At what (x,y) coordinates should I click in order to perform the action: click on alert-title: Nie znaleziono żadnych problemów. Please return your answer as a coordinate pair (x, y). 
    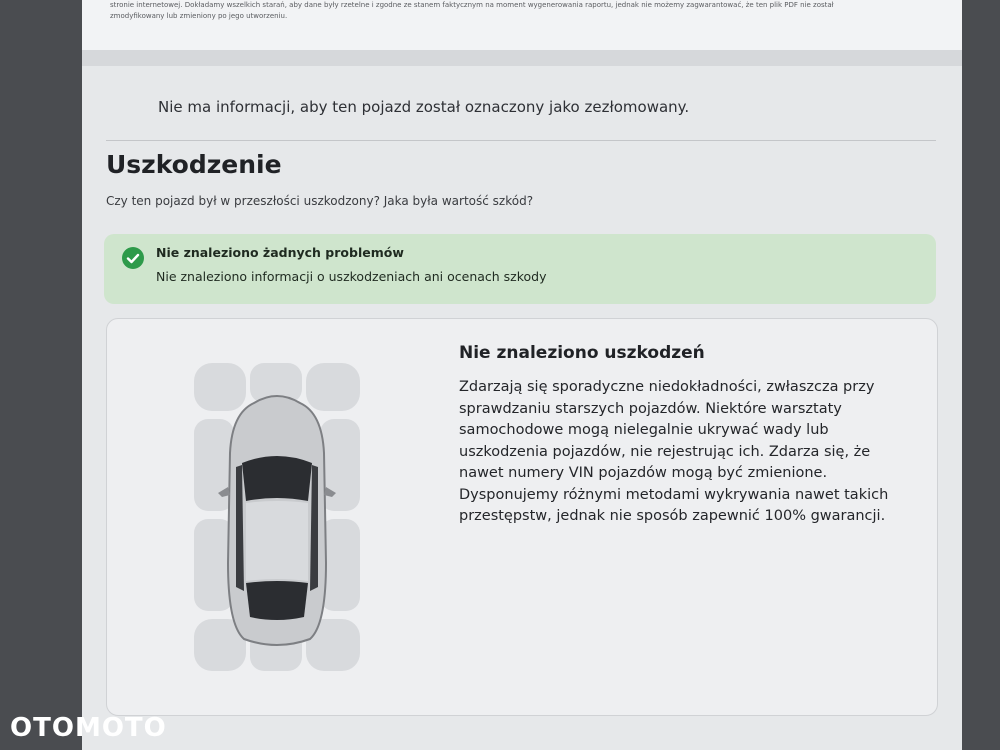
    Looking at the image, I should click on (280, 252).